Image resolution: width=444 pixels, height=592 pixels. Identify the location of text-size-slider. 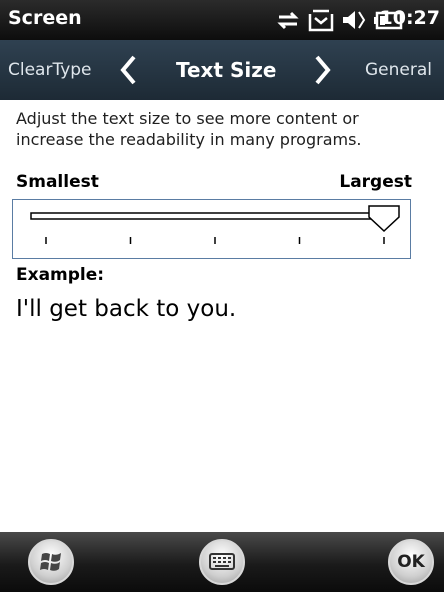
(211, 229).